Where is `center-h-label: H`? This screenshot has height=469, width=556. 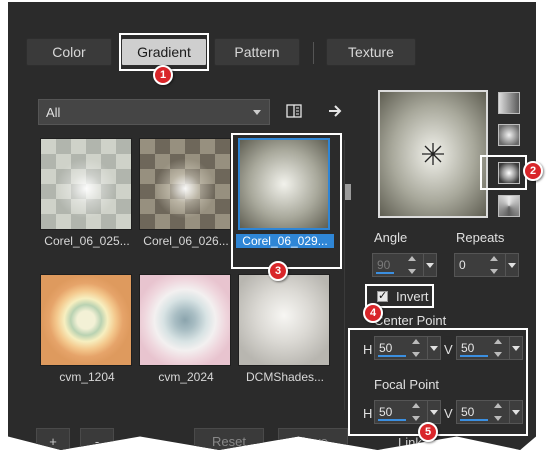
center-h-label: H is located at coordinates (368, 349).